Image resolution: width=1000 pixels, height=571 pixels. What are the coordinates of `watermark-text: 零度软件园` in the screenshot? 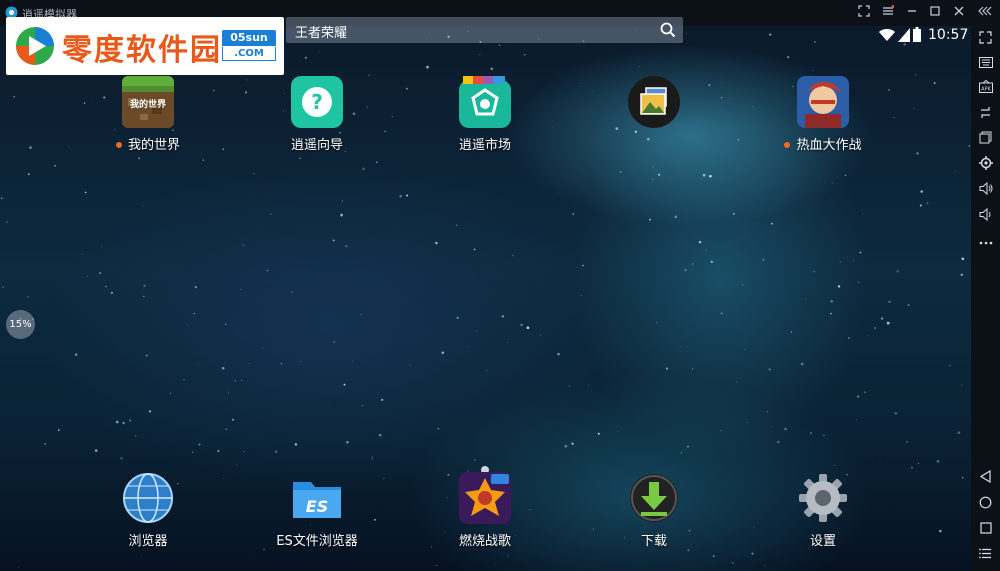 It's located at (142, 50).